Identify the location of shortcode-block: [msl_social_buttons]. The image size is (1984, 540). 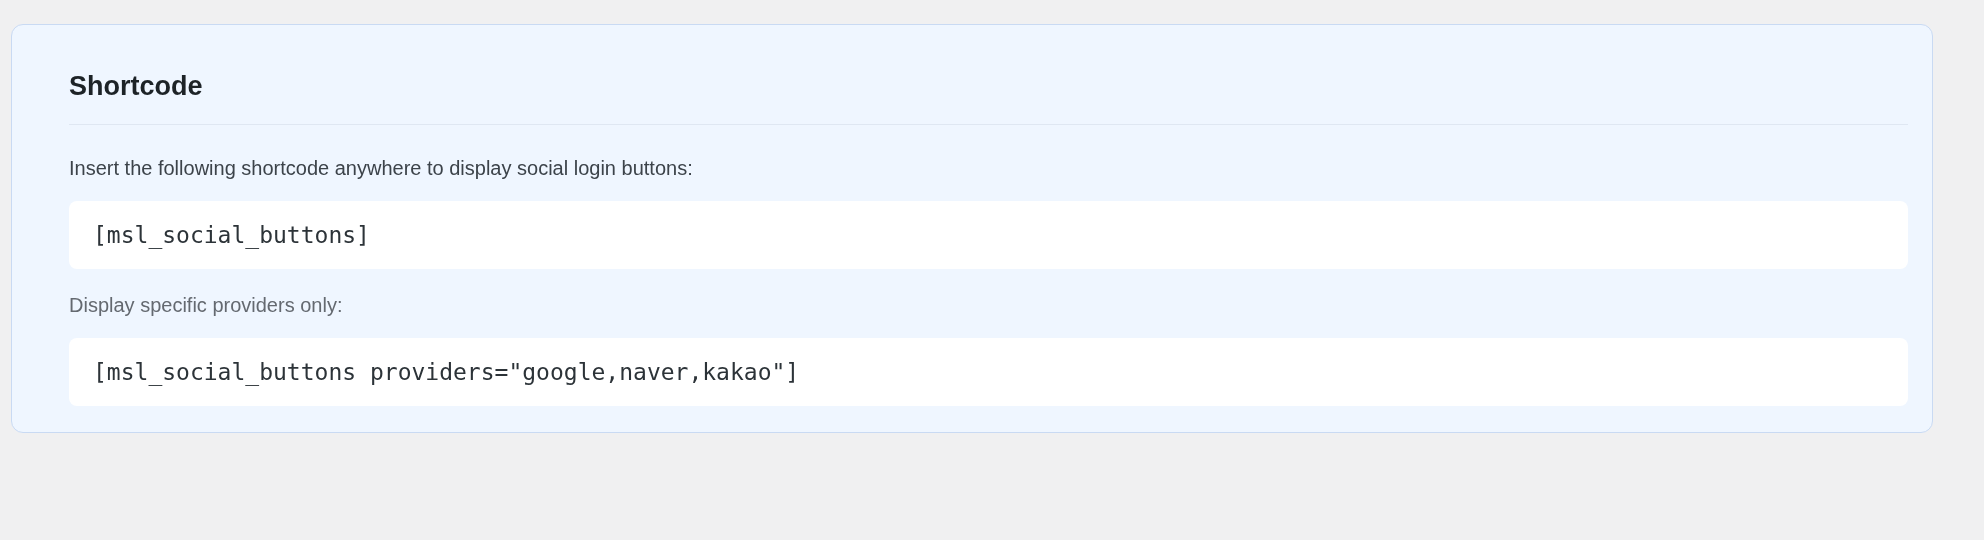
(988, 235).